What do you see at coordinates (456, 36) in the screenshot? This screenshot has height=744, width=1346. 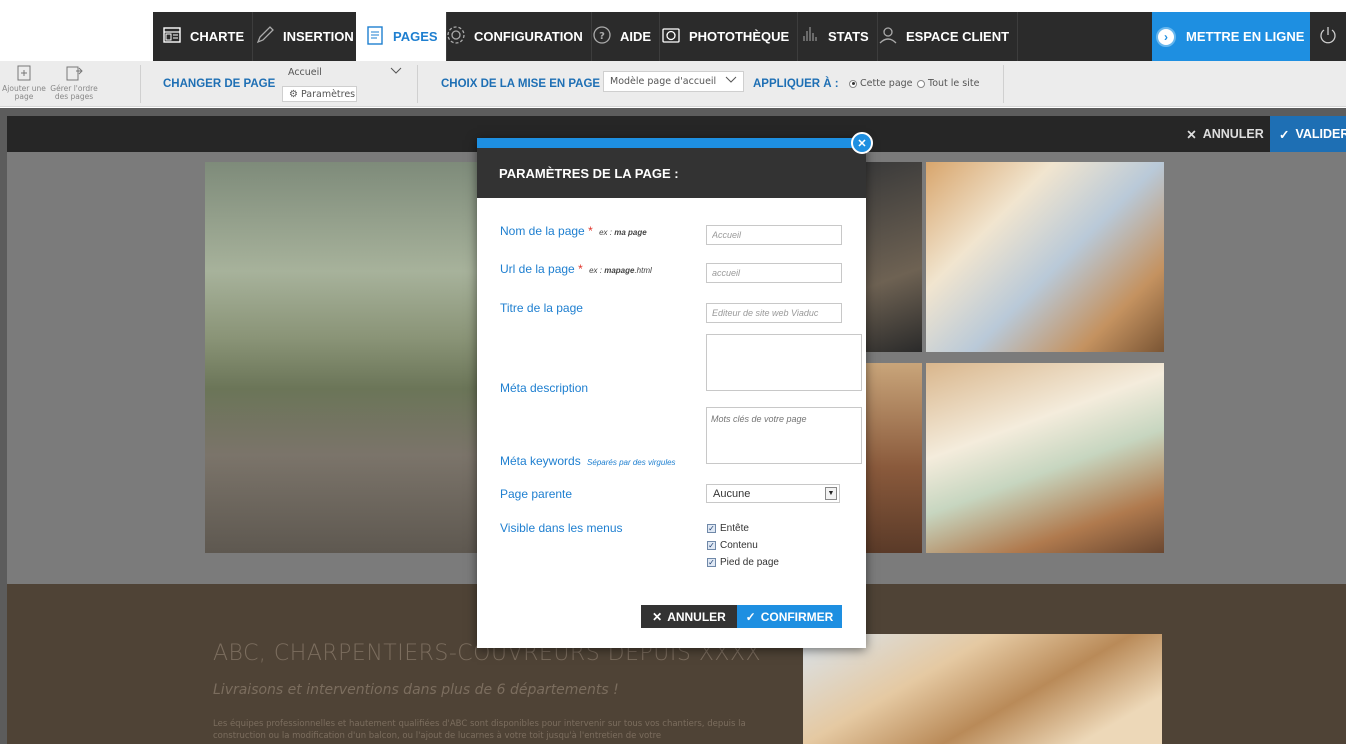 I see `gear-icon` at bounding box center [456, 36].